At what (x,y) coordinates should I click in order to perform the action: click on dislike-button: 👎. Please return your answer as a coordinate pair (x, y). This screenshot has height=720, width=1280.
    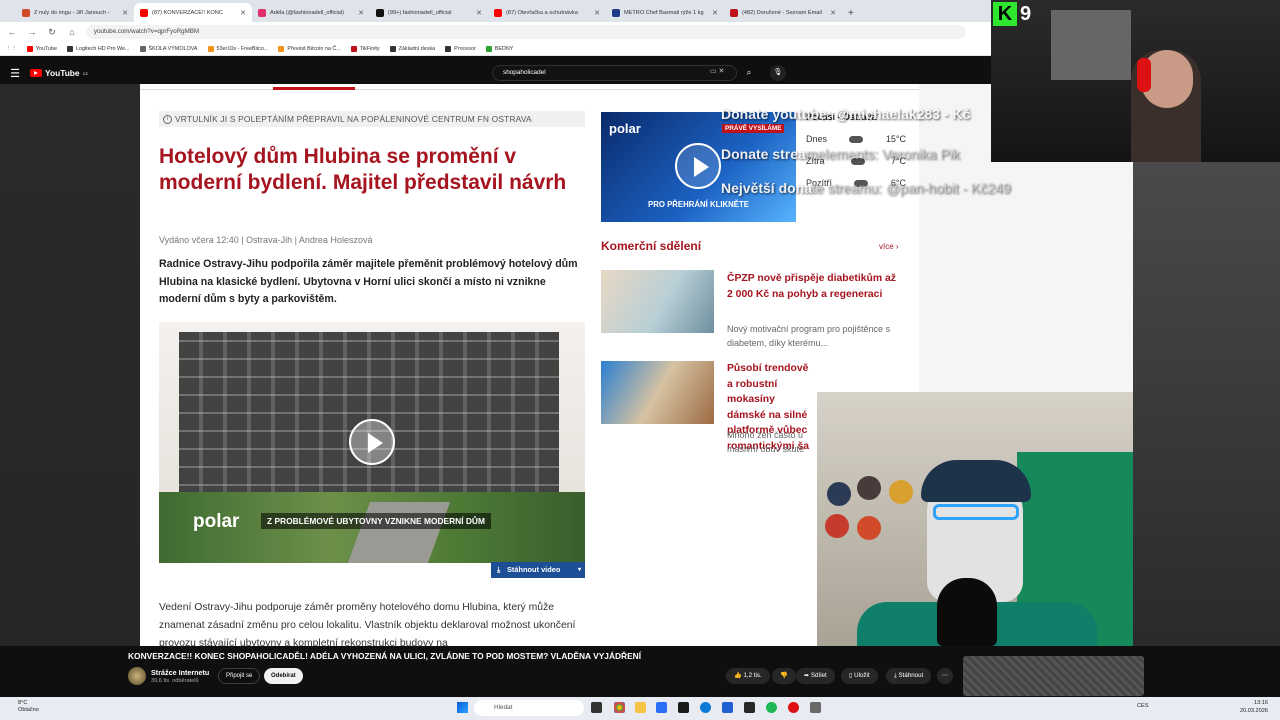
    Looking at the image, I should click on (784, 676).